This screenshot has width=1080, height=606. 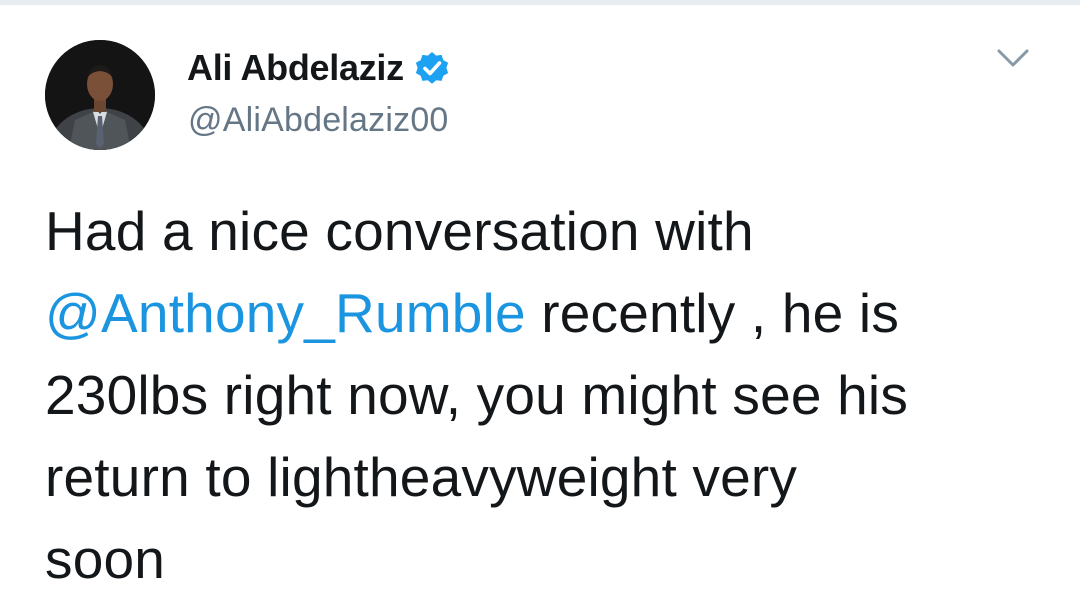 I want to click on chevron-down-icon, so click(x=1013, y=59).